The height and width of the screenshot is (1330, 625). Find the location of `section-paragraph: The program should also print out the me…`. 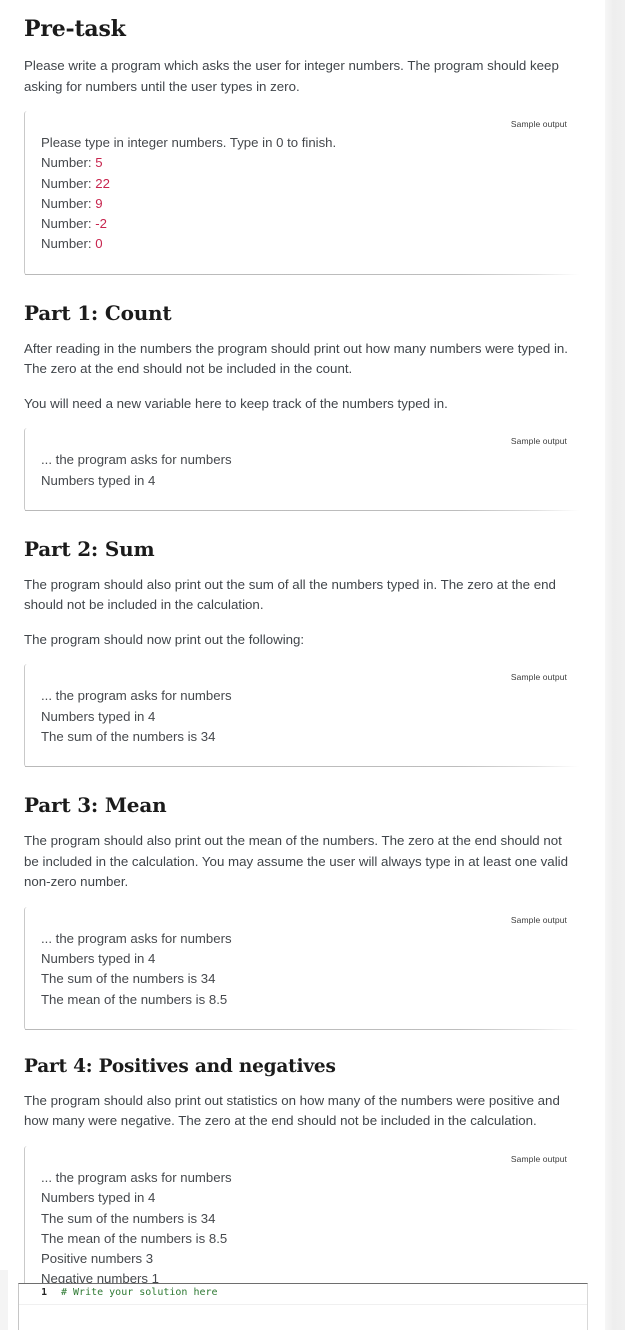

section-paragraph: The program should also print out the me… is located at coordinates (296, 861).